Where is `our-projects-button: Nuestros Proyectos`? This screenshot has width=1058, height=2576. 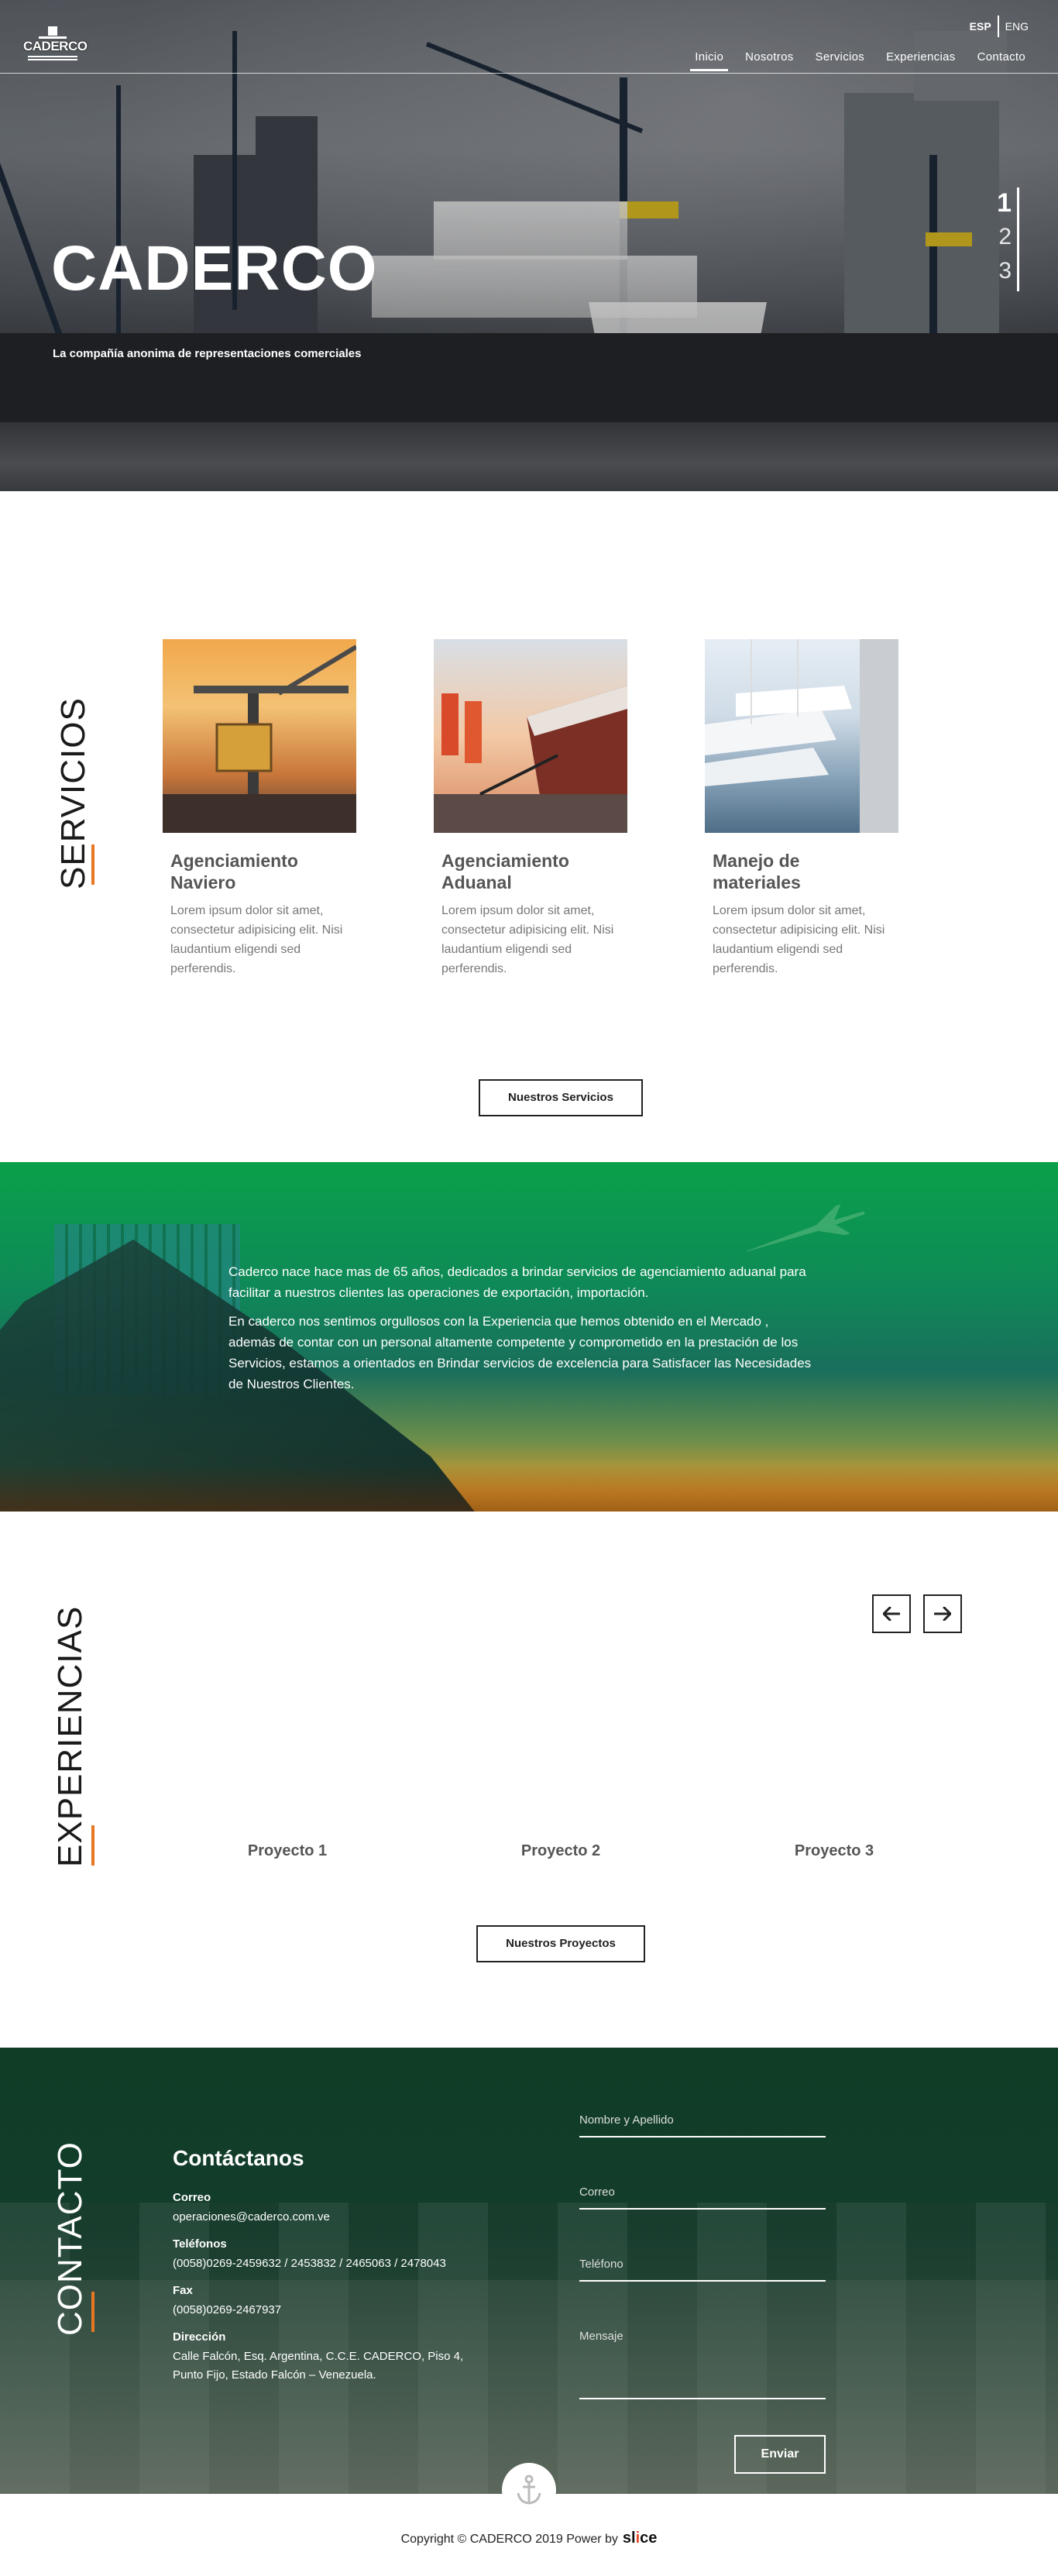 our-projects-button: Nuestros Proyectos is located at coordinates (560, 1943).